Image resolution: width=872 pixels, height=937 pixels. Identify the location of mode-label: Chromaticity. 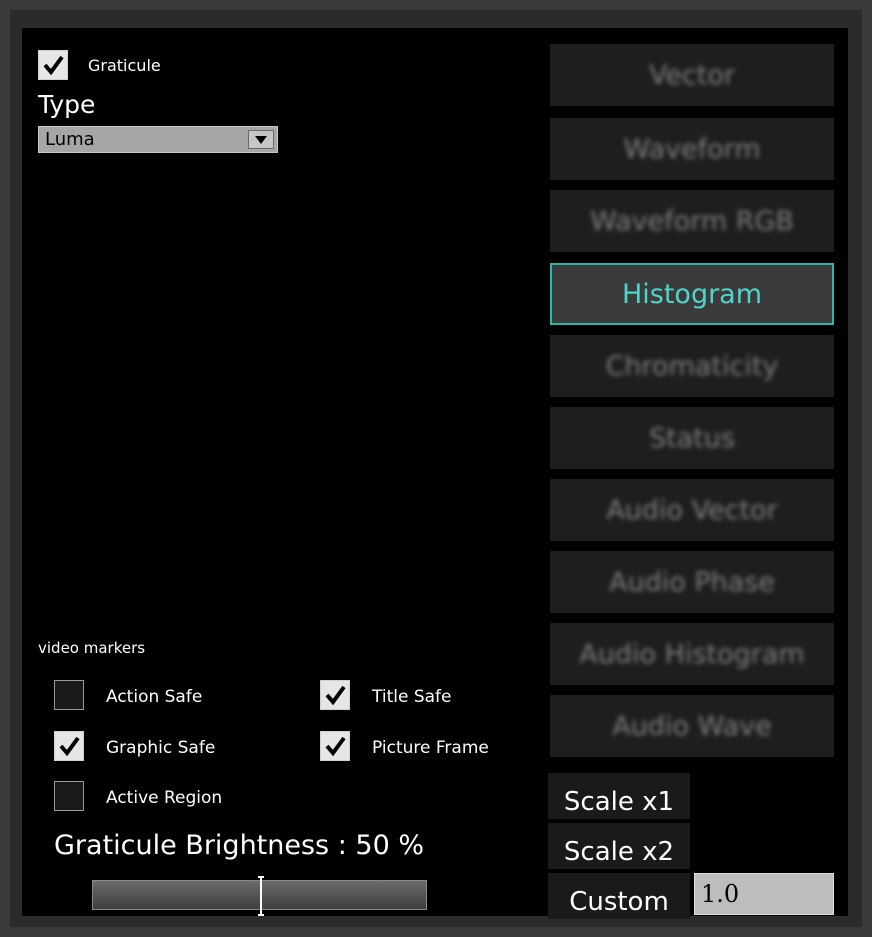
(692, 366).